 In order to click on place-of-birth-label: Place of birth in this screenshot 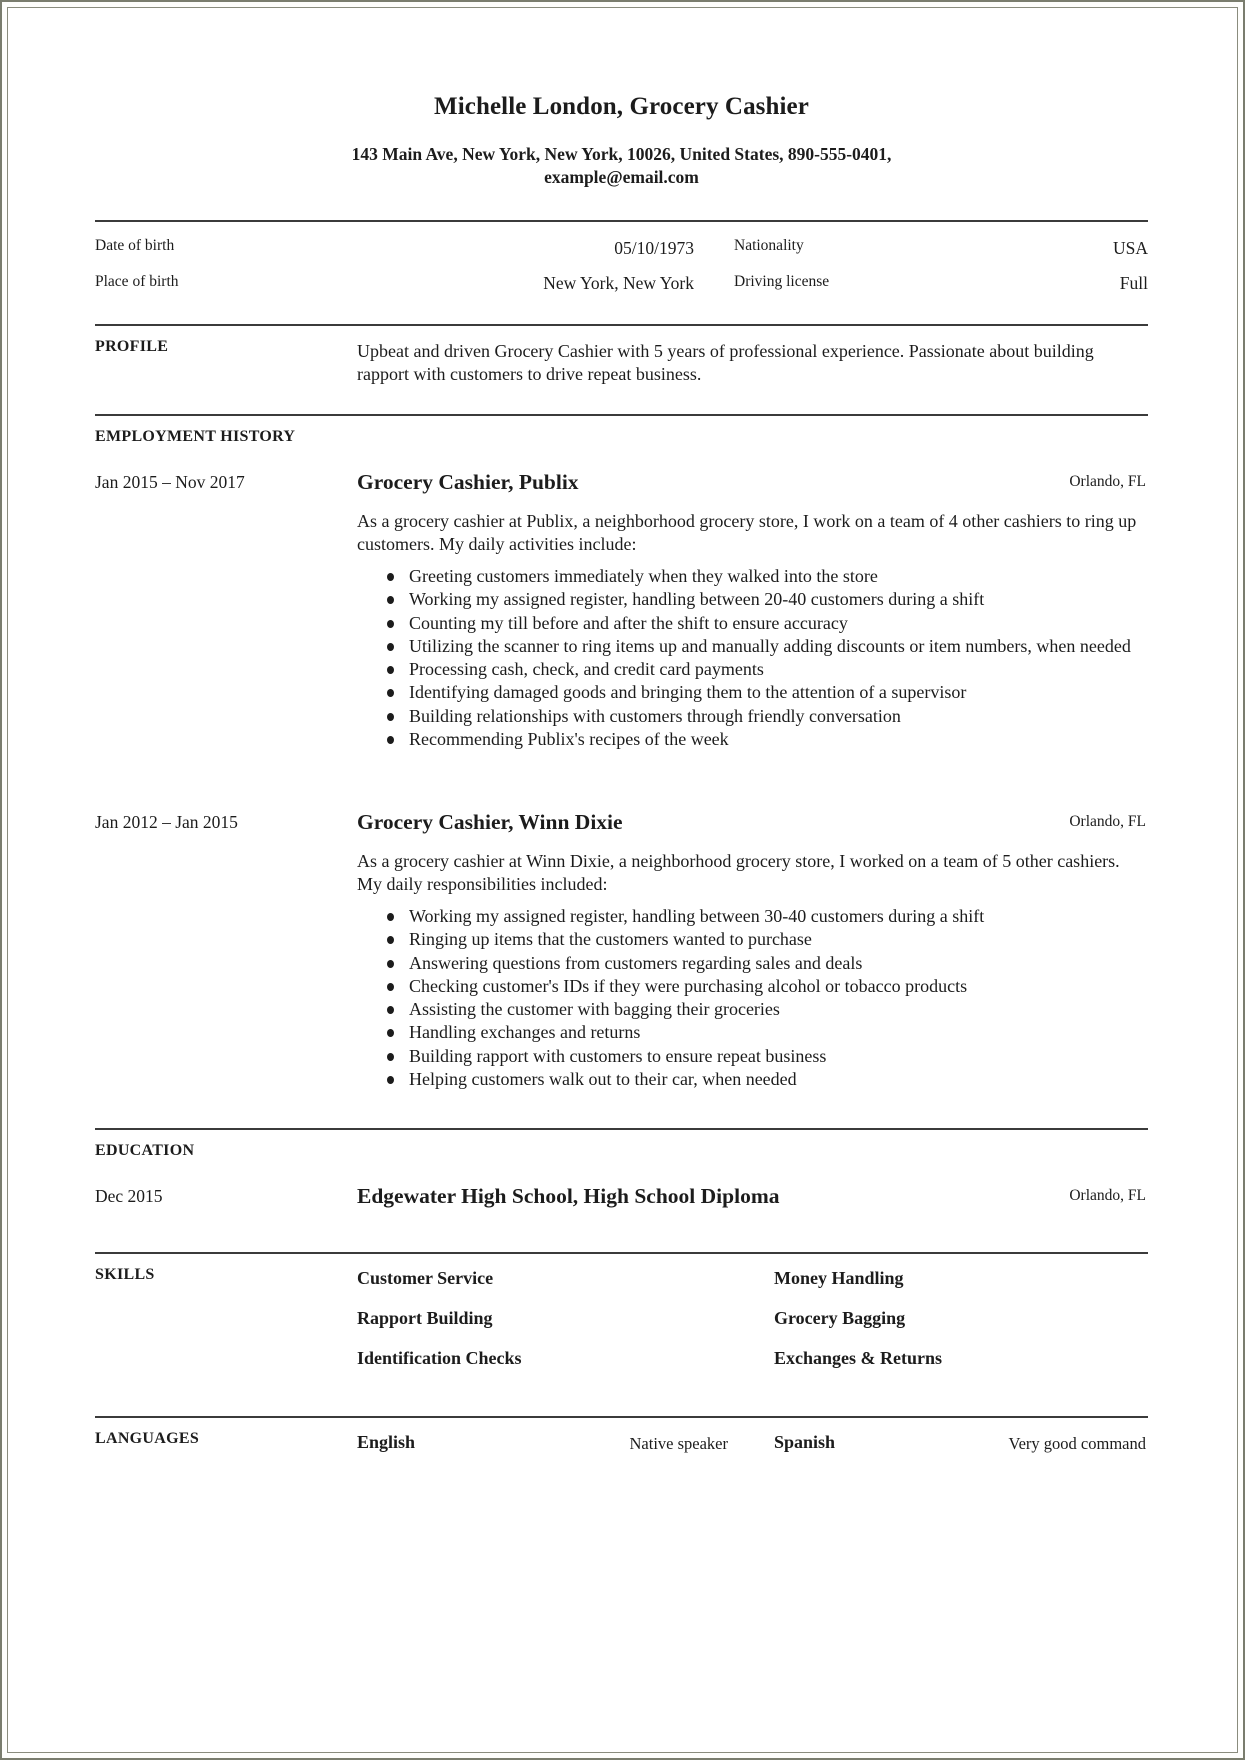, I will do `click(137, 281)`.